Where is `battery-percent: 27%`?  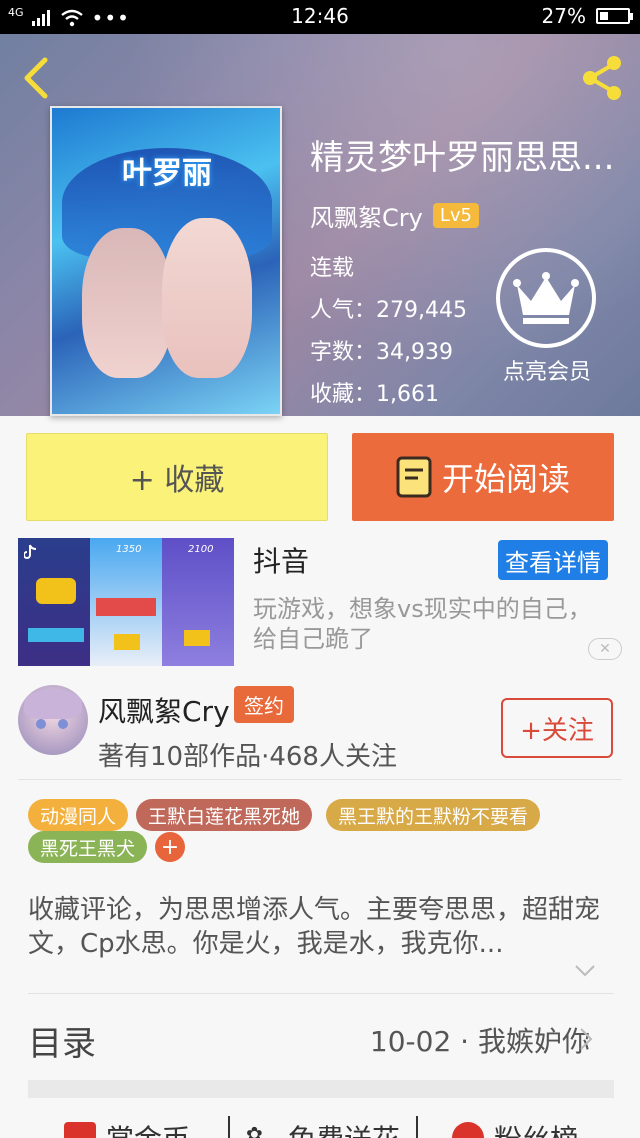
battery-percent: 27% is located at coordinates (563, 16).